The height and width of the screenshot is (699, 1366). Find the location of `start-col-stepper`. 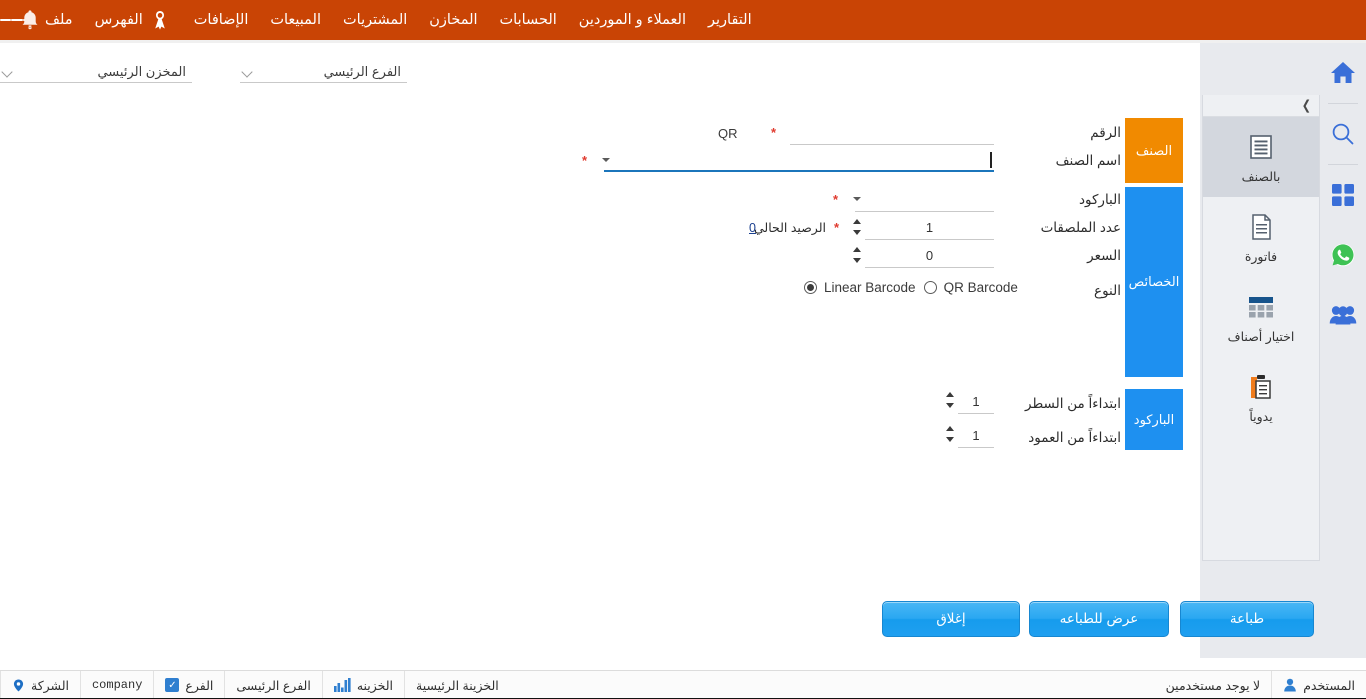

start-col-stepper is located at coordinates (949, 434).